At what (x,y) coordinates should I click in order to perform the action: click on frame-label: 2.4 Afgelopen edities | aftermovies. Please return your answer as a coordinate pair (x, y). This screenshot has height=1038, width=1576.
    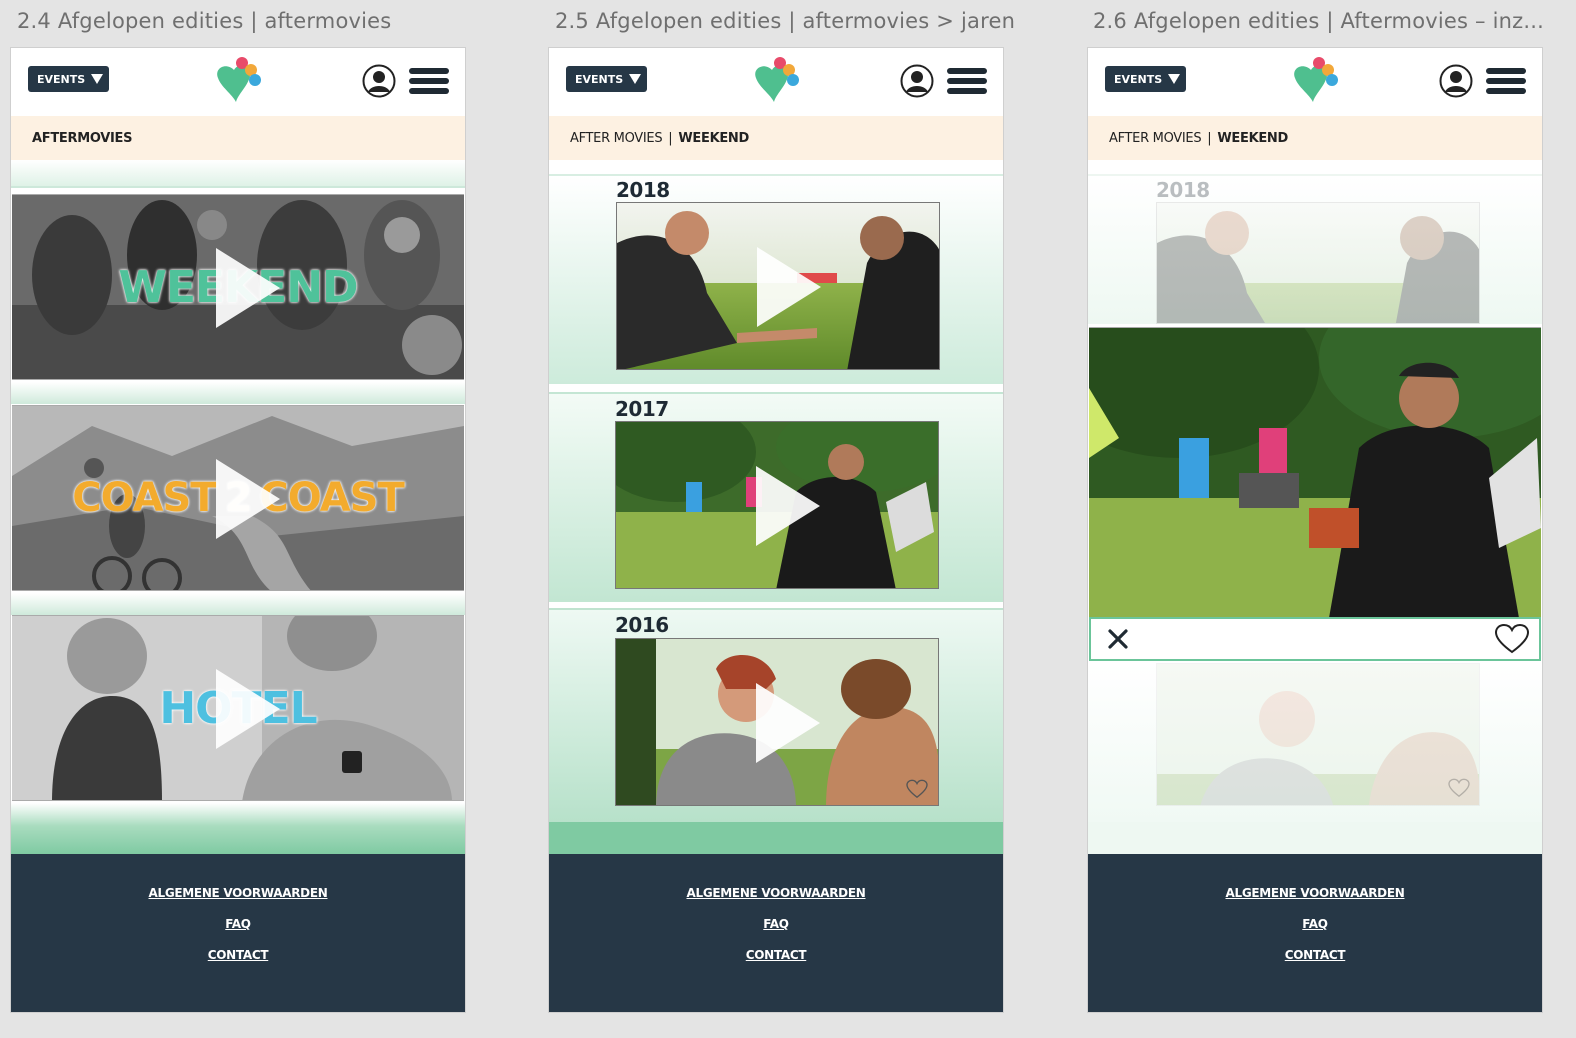
    Looking at the image, I should click on (204, 21).